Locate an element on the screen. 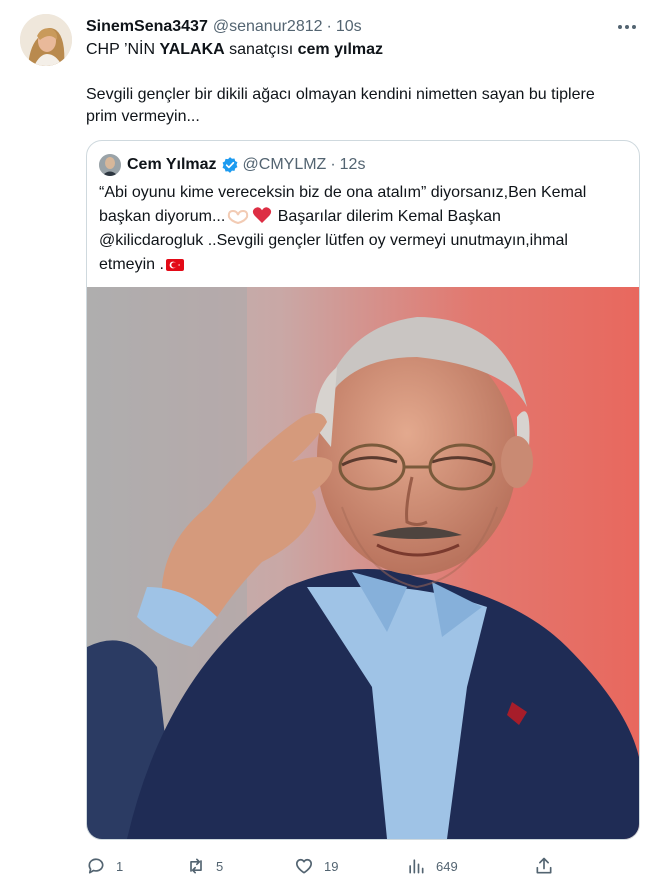 This screenshot has height=887, width=658. action-bar: 1 5 19 649 is located at coordinates (321, 866).